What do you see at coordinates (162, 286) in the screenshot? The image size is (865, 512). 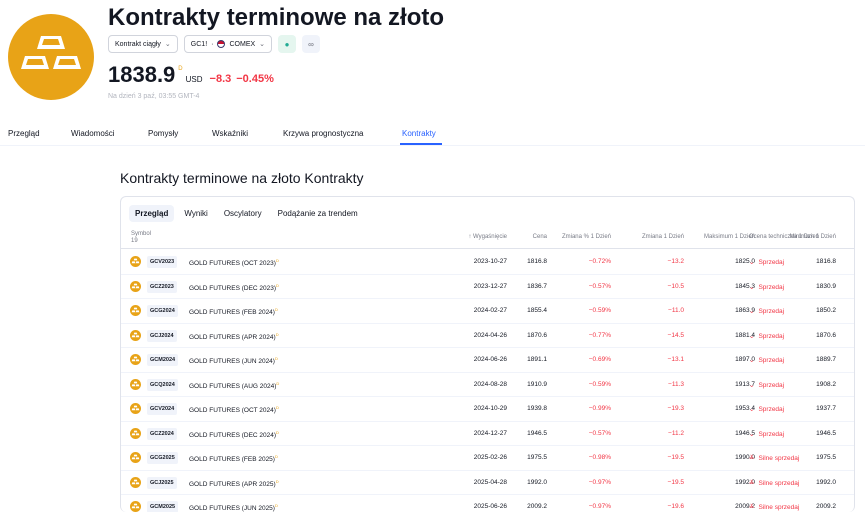 I see `ticker-badge: GCZ2023` at bounding box center [162, 286].